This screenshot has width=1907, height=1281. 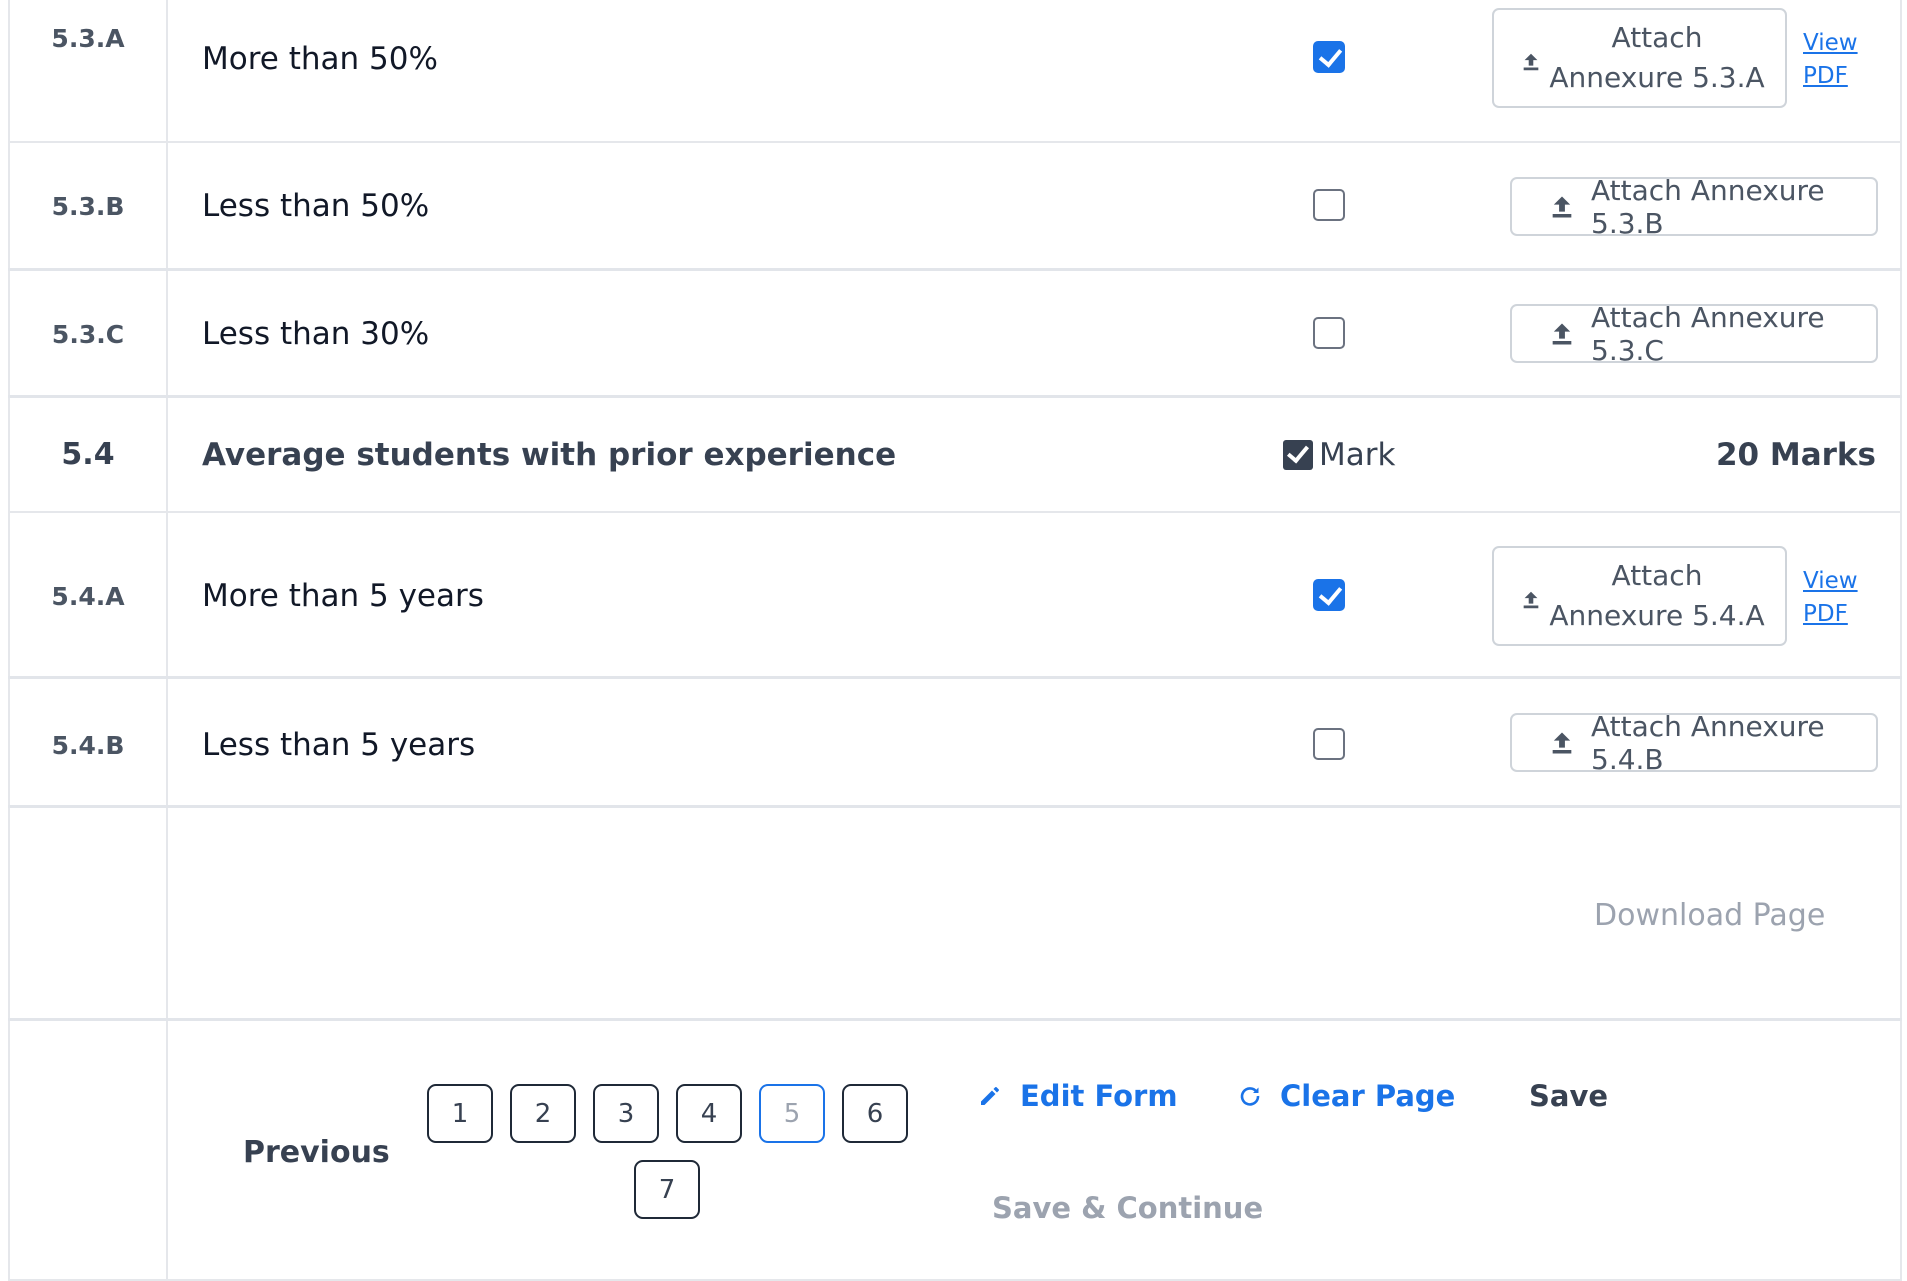 I want to click on attach-annexure-button: Attach Annexure 5.4.B, so click(x=1694, y=743).